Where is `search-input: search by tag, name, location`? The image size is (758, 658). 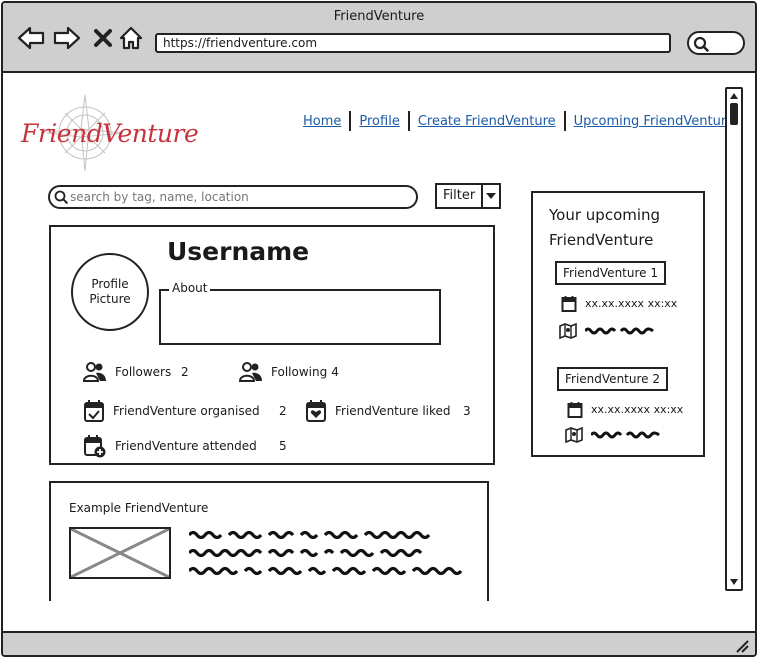
search-input: search by tag, name, location is located at coordinates (233, 197).